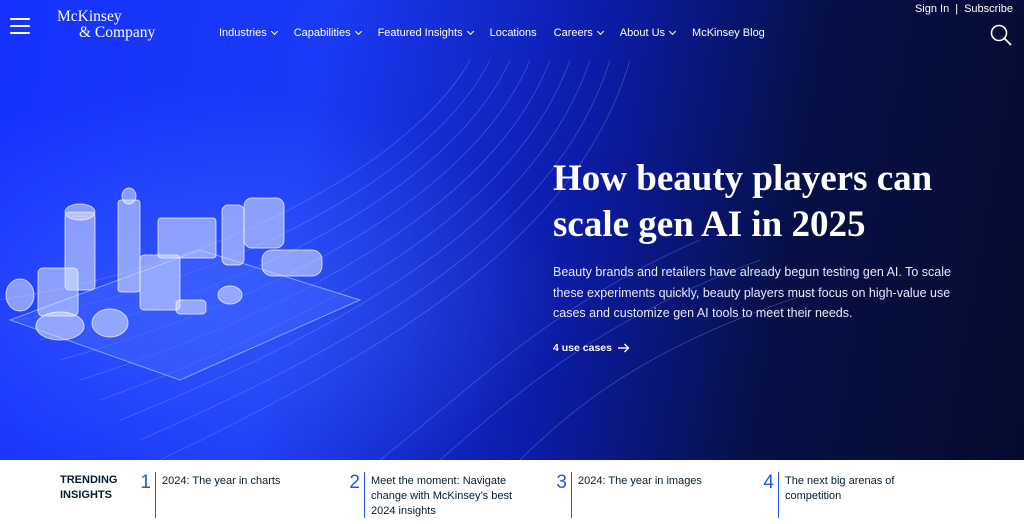 This screenshot has height=524, width=1024. What do you see at coordinates (243, 33) in the screenshot?
I see `nav-industries-label: Industries` at bounding box center [243, 33].